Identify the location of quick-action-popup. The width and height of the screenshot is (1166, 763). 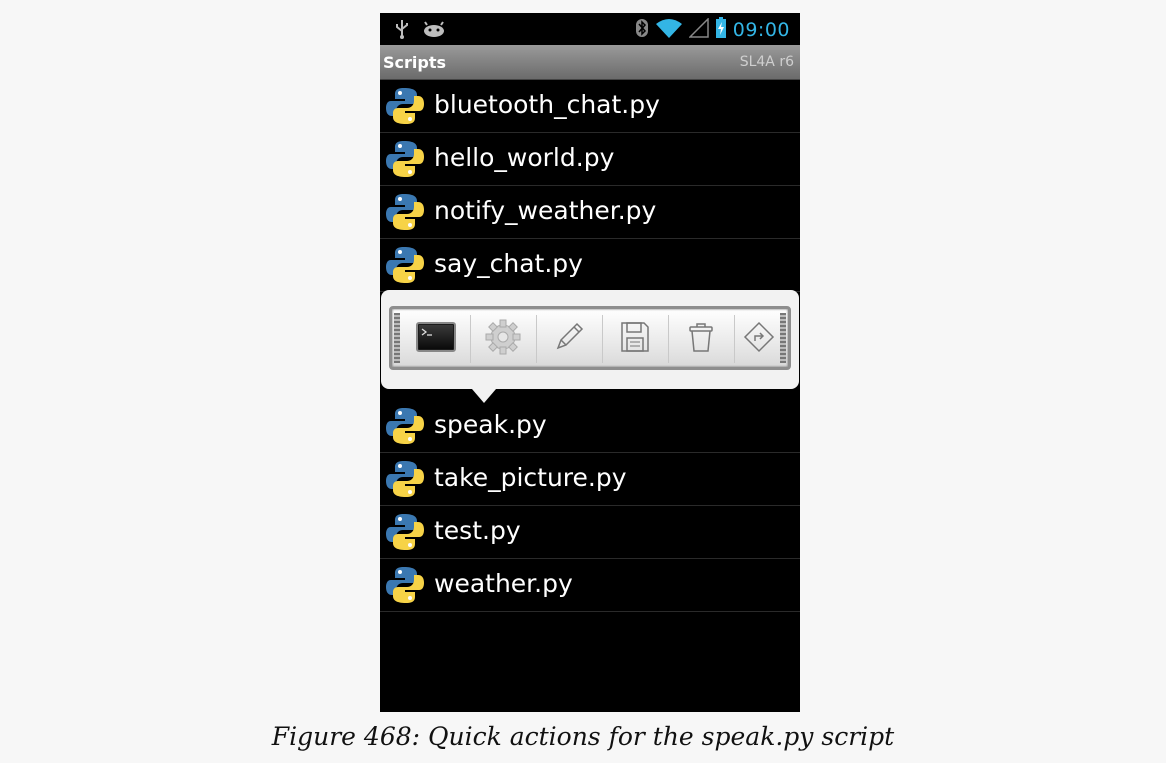
(590, 346).